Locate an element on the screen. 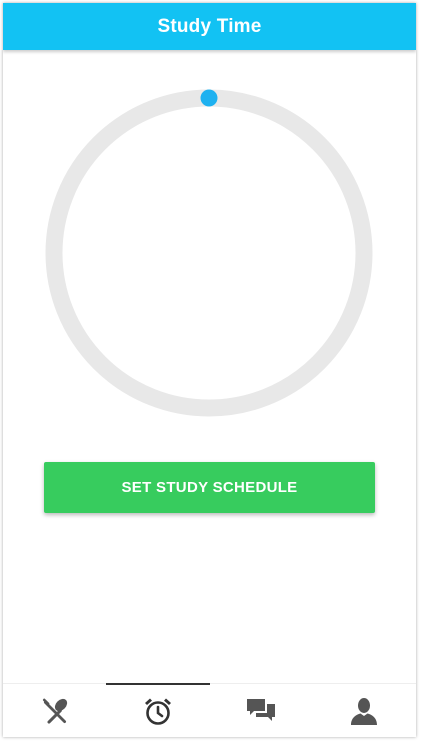  page-title: Study Time is located at coordinates (209, 26).